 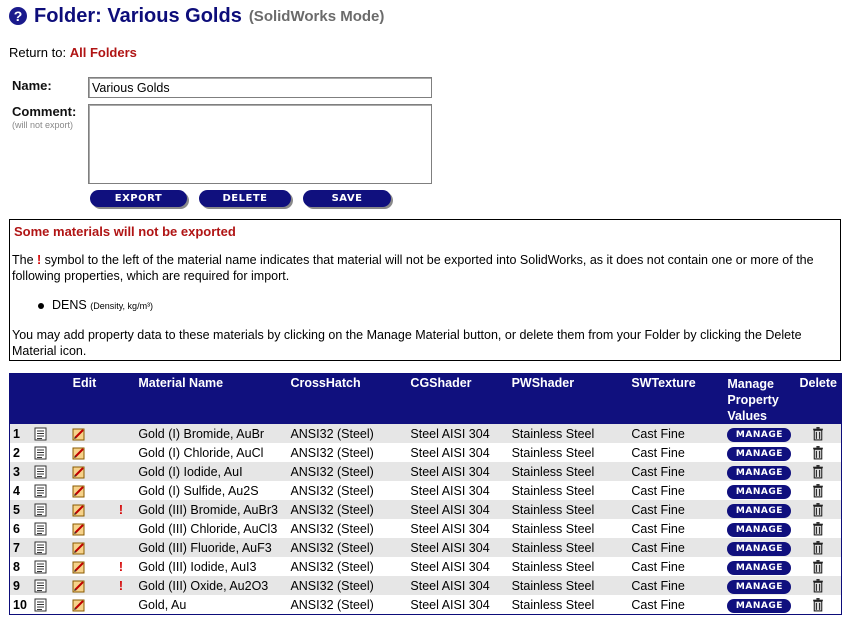 What do you see at coordinates (346, 398) in the screenshot?
I see `header-crosshatch: CrossHatch` at bounding box center [346, 398].